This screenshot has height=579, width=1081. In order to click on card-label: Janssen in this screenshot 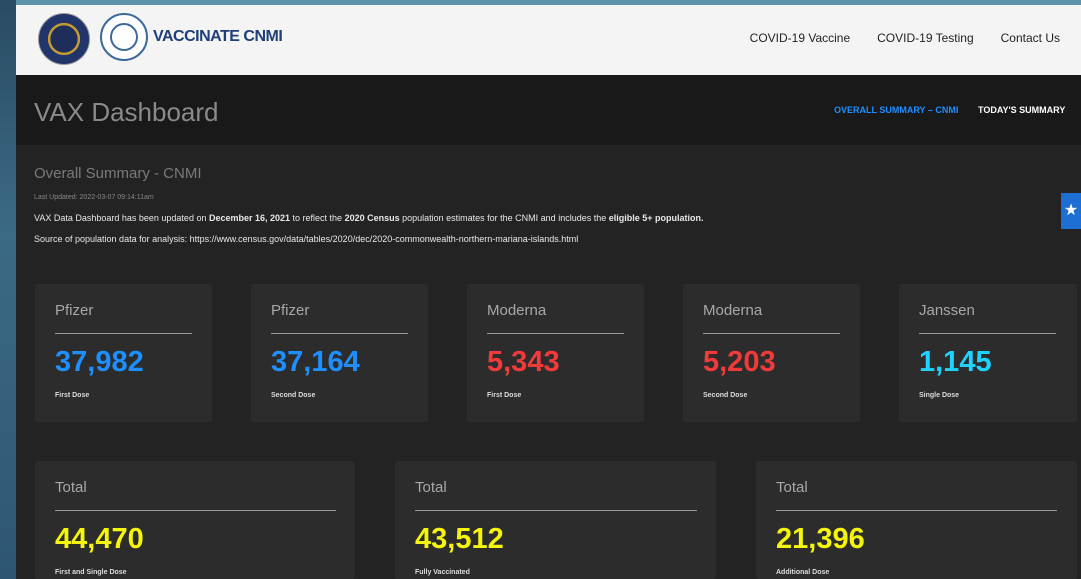, I will do `click(947, 310)`.